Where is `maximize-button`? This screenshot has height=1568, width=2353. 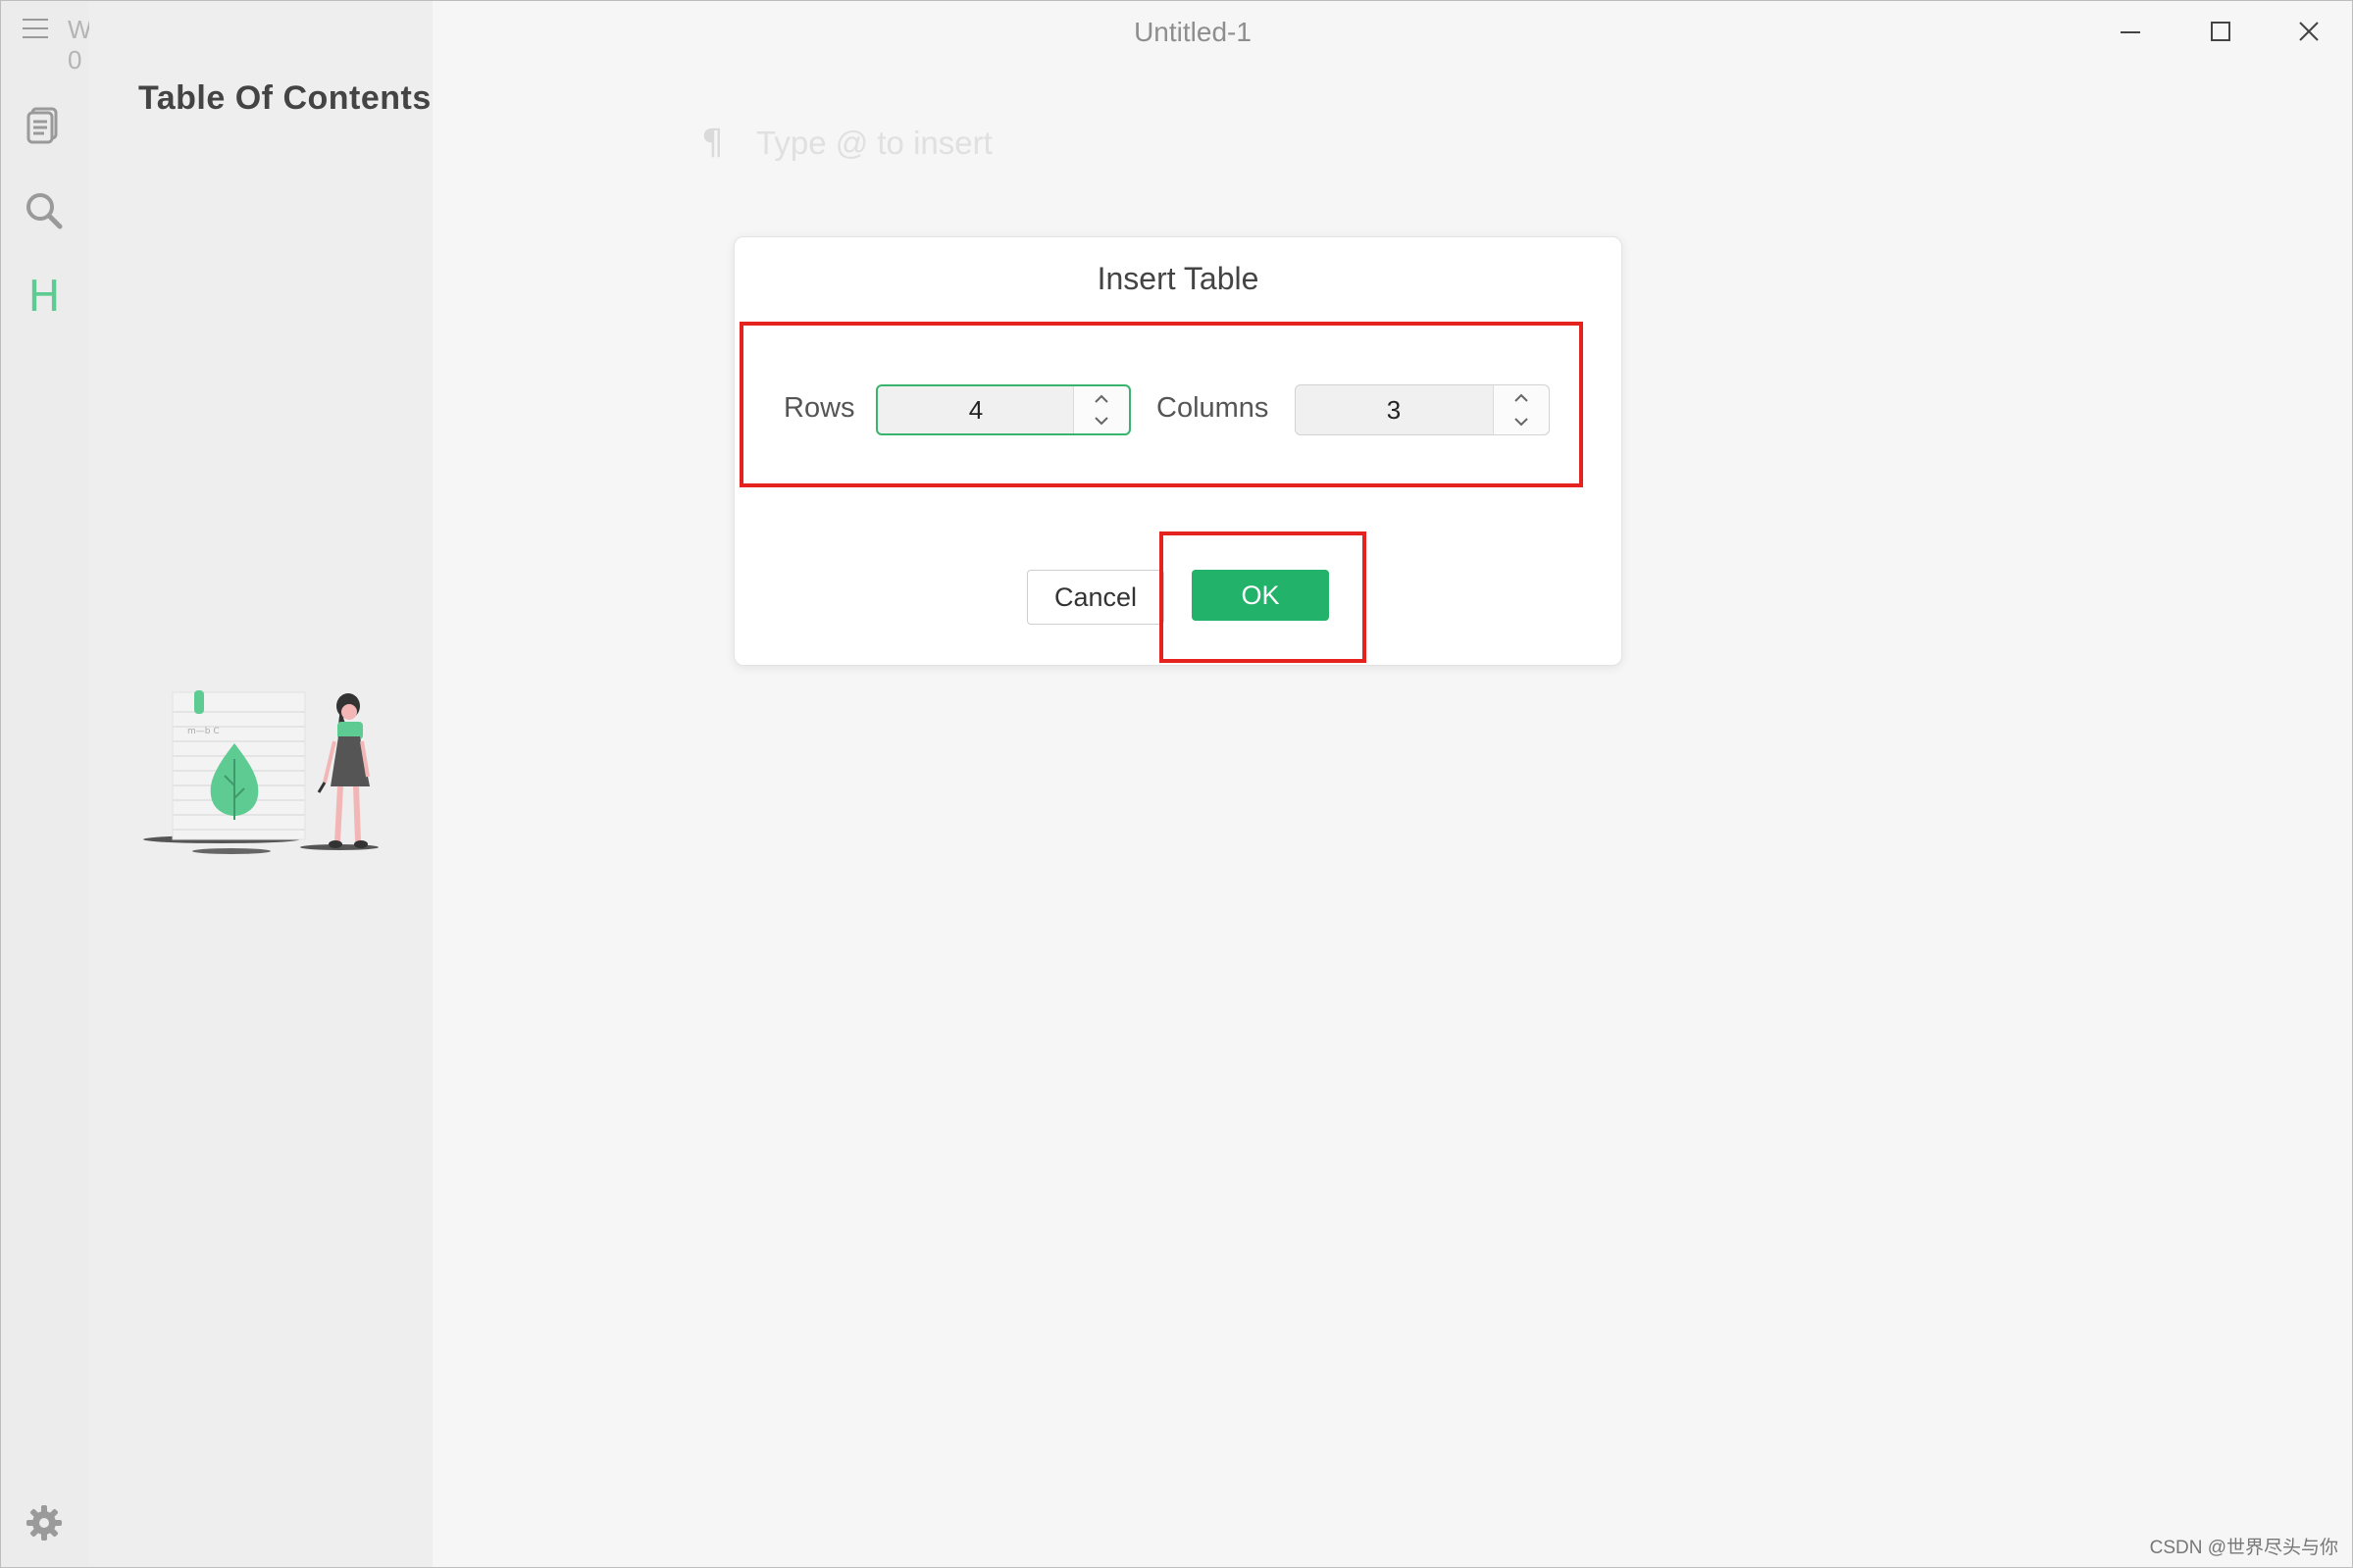 maximize-button is located at coordinates (2219, 31).